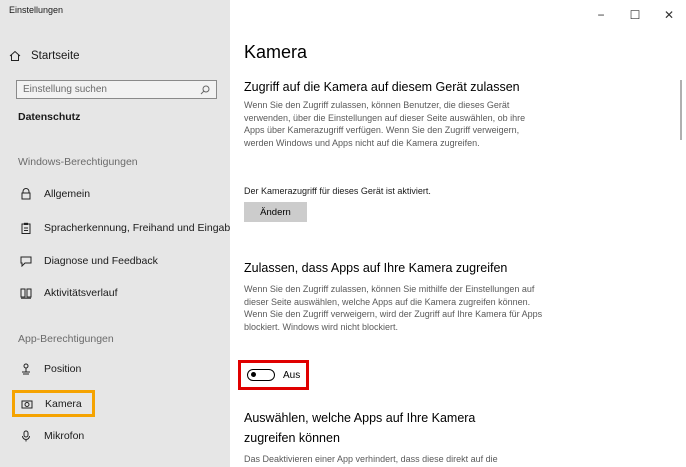 The height and width of the screenshot is (467, 686). Describe the element at coordinates (275, 212) in the screenshot. I see `change-button: Ändern` at that location.